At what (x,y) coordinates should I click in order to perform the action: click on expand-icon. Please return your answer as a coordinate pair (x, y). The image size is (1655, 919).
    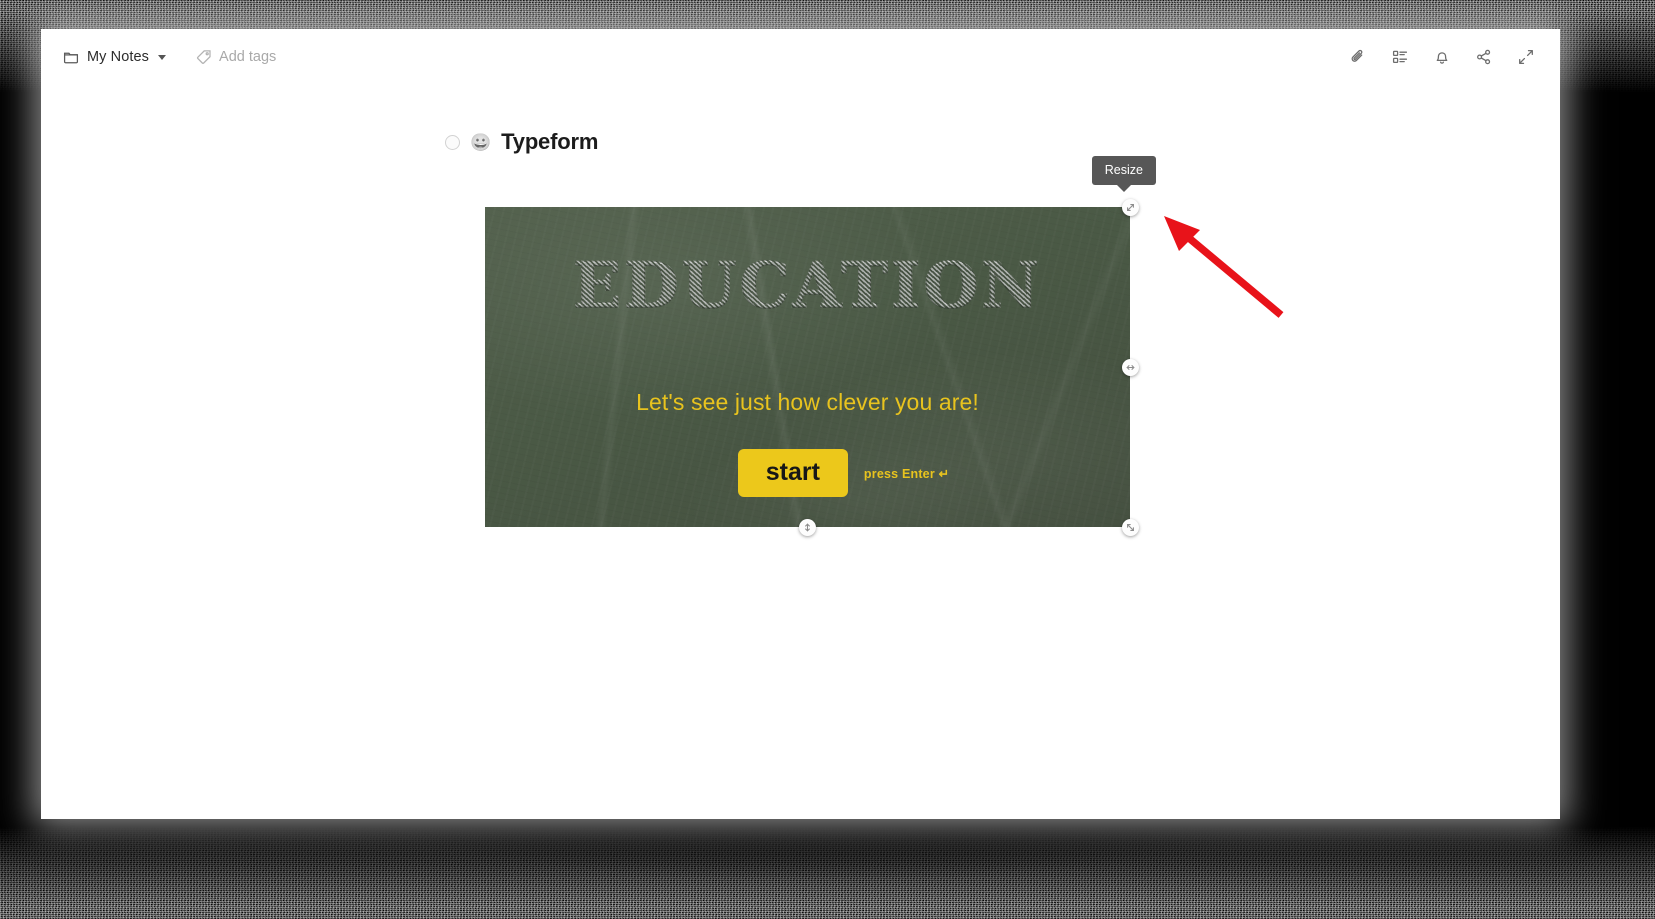
    Looking at the image, I should click on (1526, 57).